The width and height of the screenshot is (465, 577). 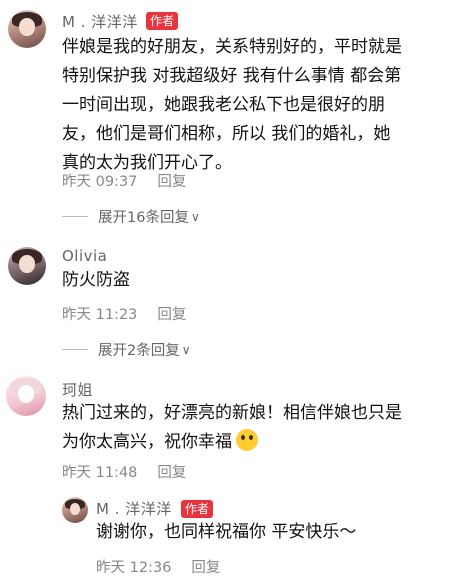 I want to click on comment-time: 昨天 11:23, so click(x=100, y=315).